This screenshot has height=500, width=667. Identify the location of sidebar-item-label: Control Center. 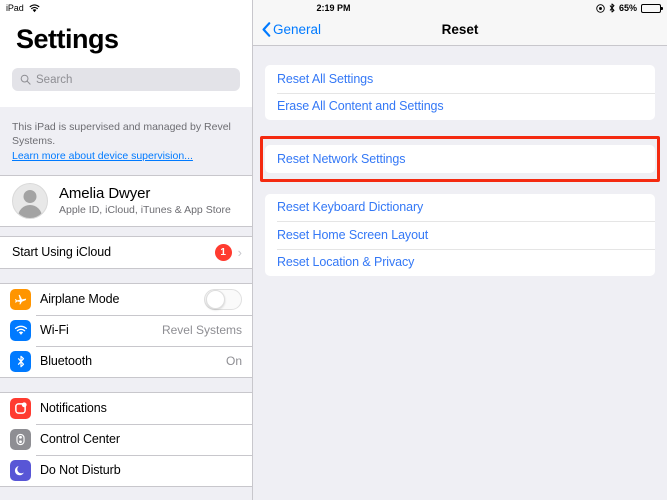
(80, 439).